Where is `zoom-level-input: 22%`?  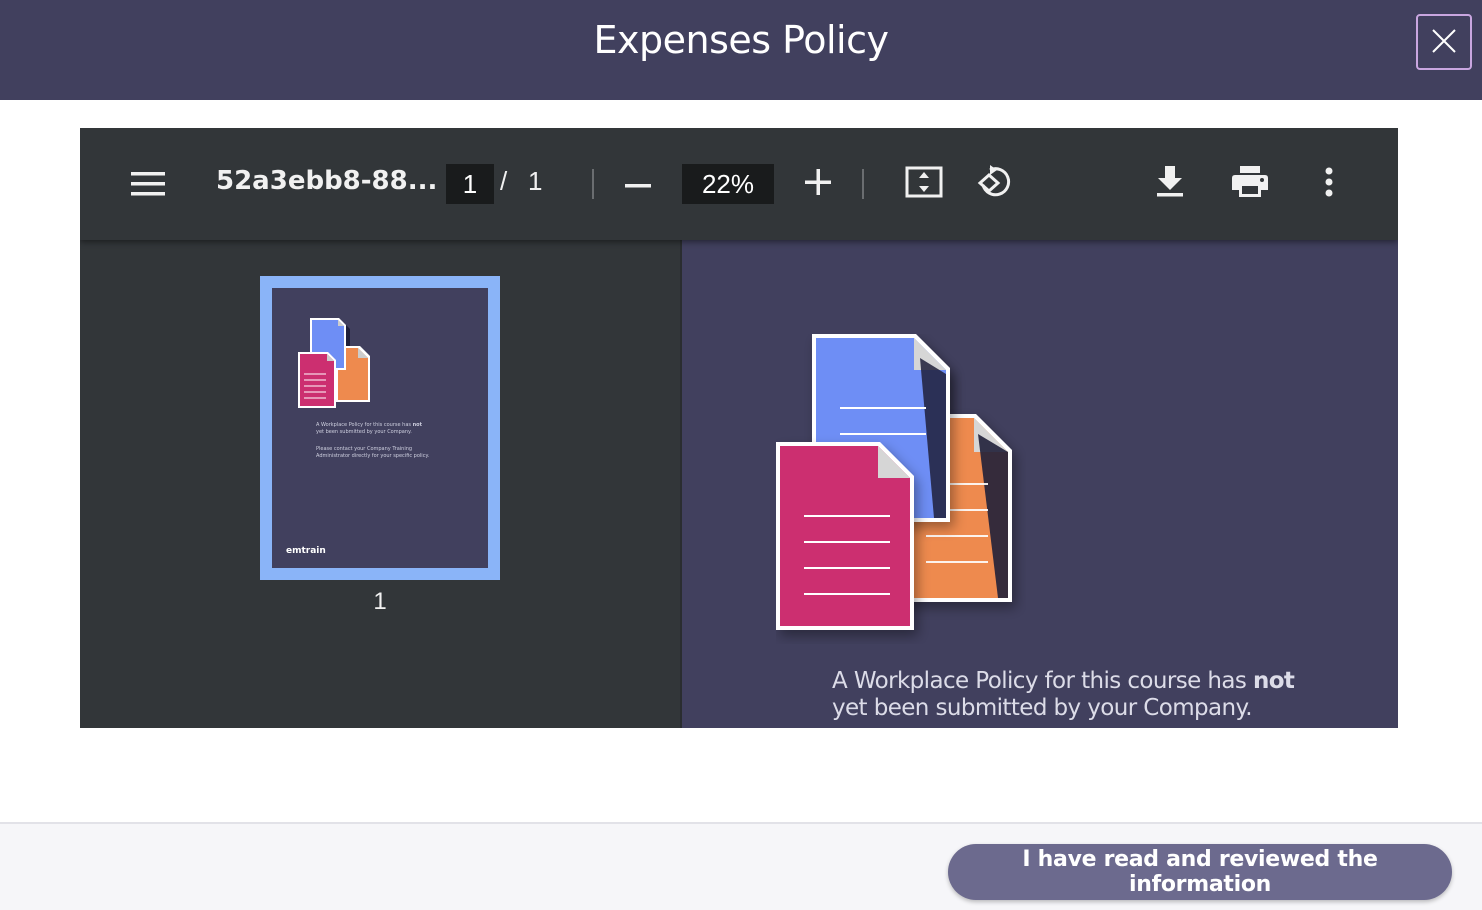 zoom-level-input: 22% is located at coordinates (728, 184).